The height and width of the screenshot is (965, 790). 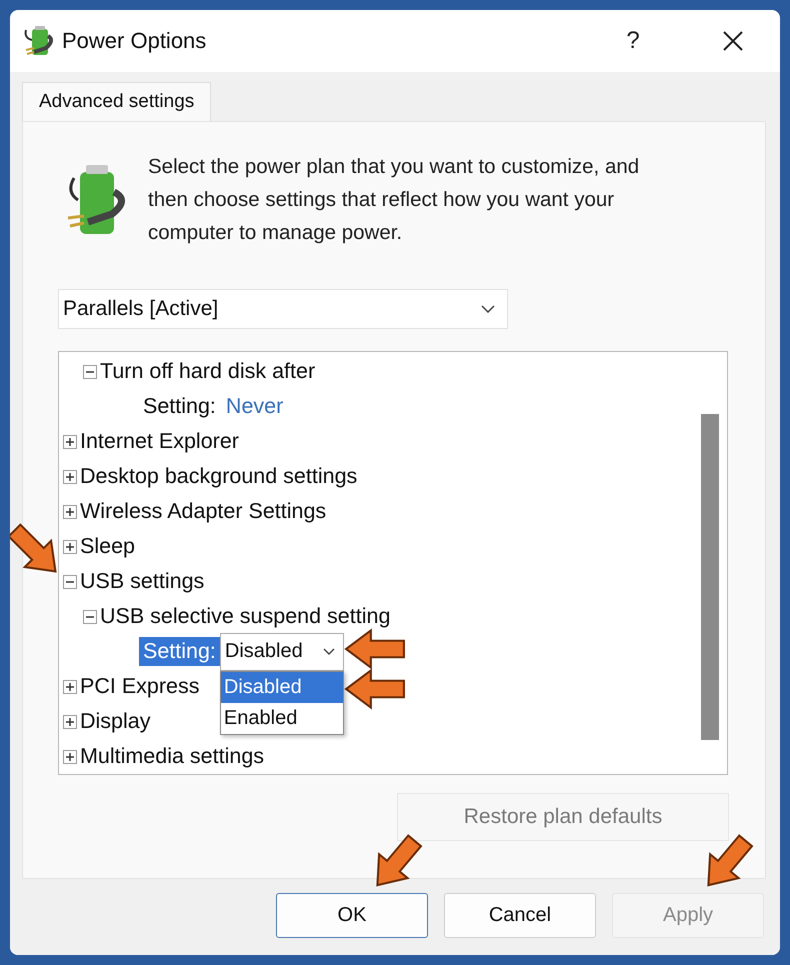 I want to click on close-icon, so click(x=733, y=41).